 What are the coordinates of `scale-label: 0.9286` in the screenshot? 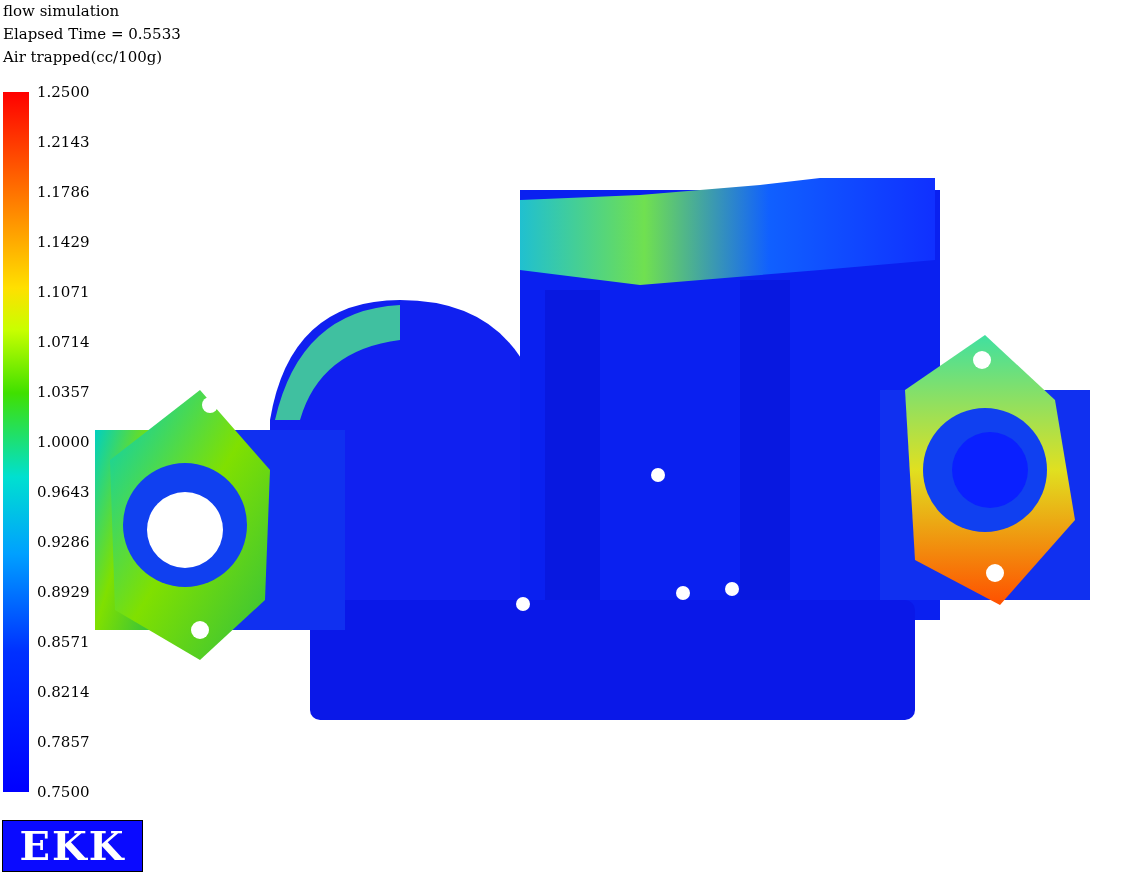 It's located at (63, 542).